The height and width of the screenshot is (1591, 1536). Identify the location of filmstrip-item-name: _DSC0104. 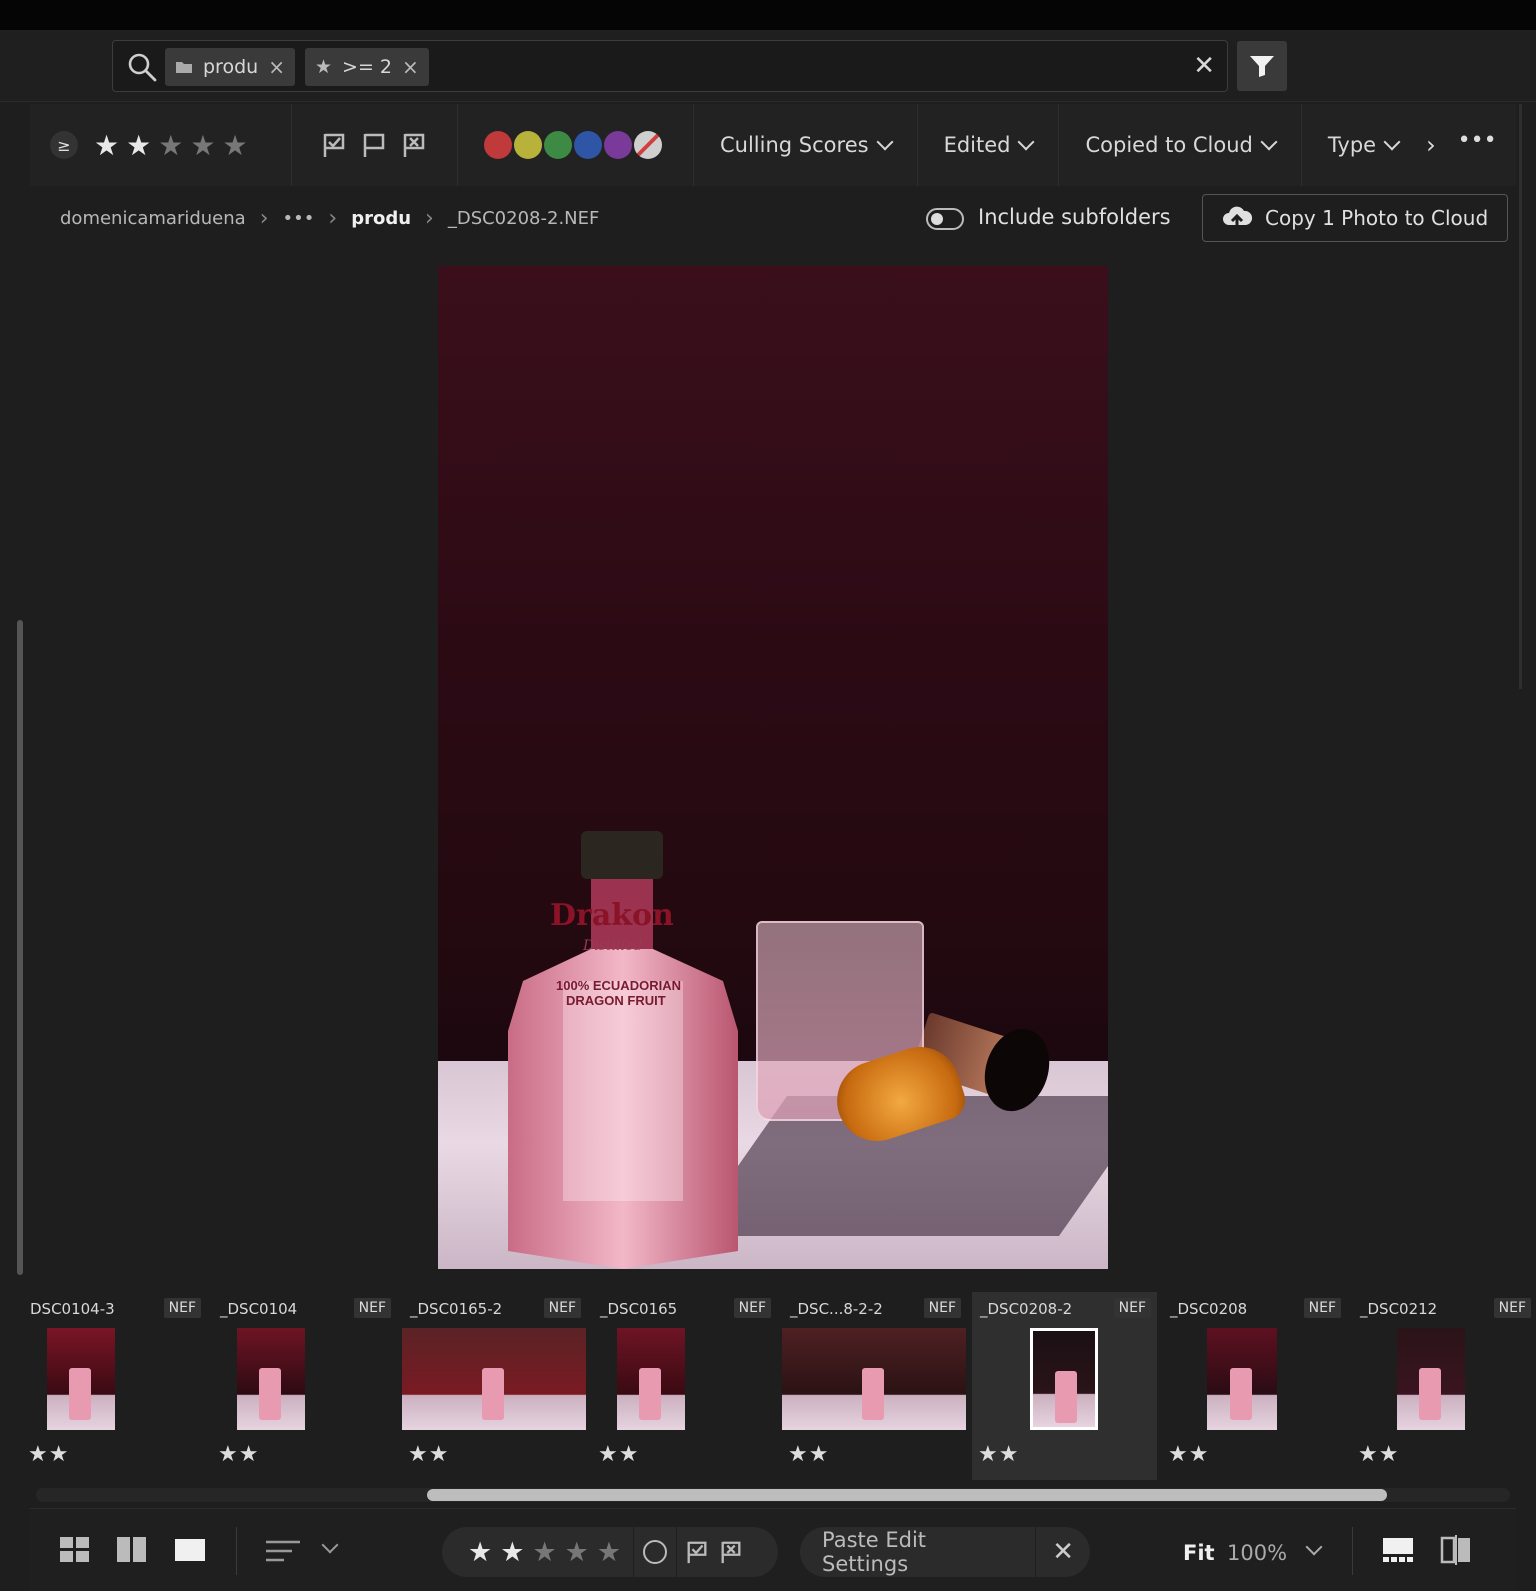
(259, 1309).